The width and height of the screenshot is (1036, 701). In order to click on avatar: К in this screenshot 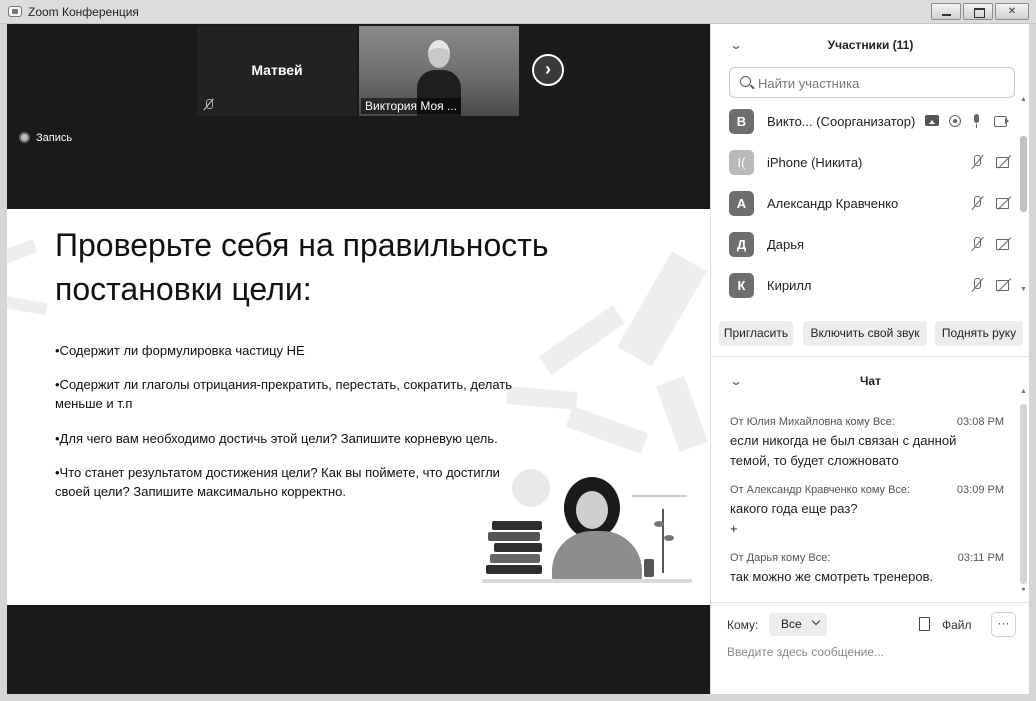, I will do `click(741, 285)`.